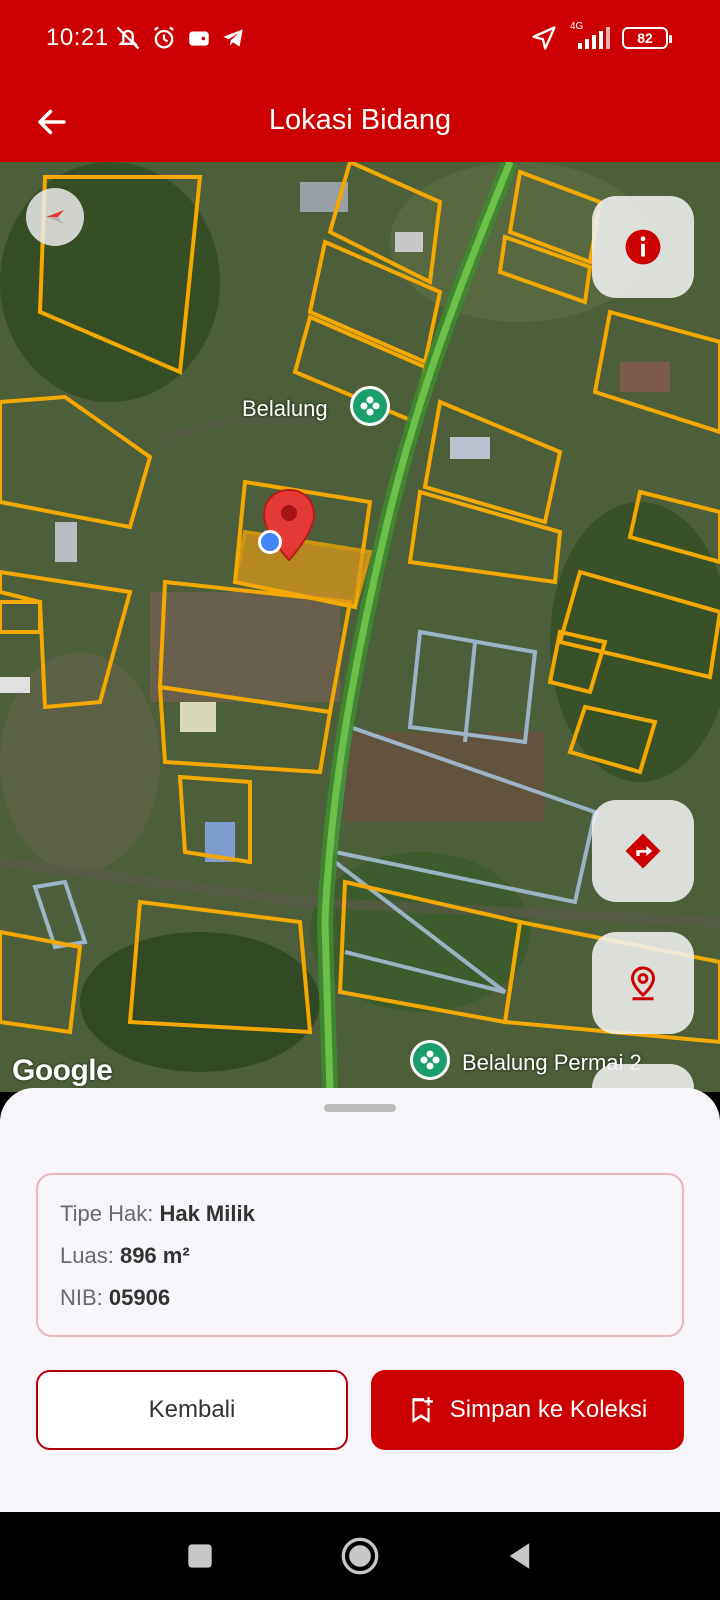 The width and height of the screenshot is (720, 1600). I want to click on nib-label: NIB:, so click(81, 1297).